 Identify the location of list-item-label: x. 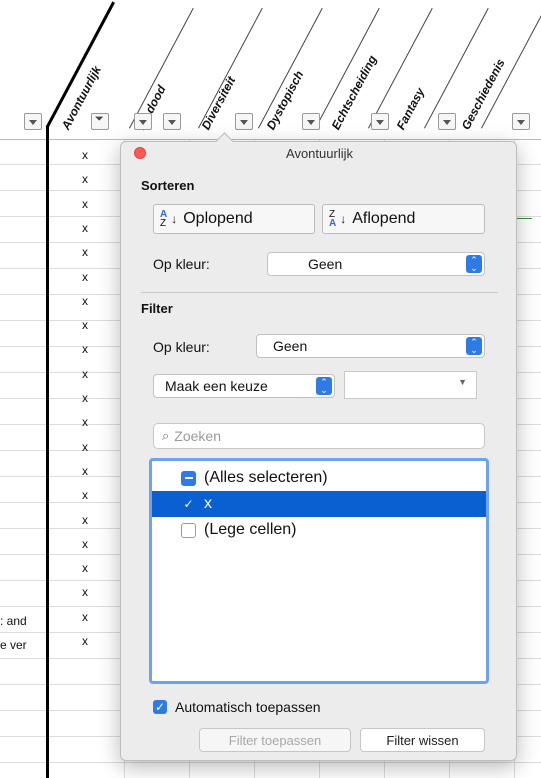
(208, 503).